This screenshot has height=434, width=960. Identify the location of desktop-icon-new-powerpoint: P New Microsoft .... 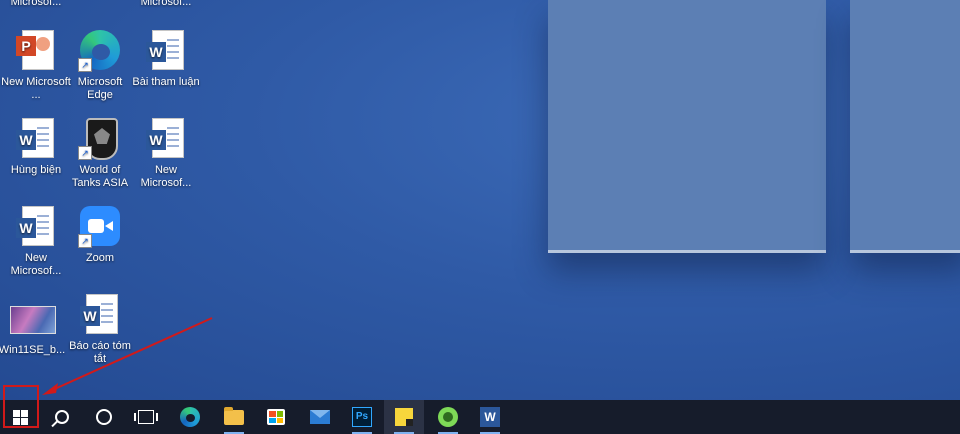
(36, 65).